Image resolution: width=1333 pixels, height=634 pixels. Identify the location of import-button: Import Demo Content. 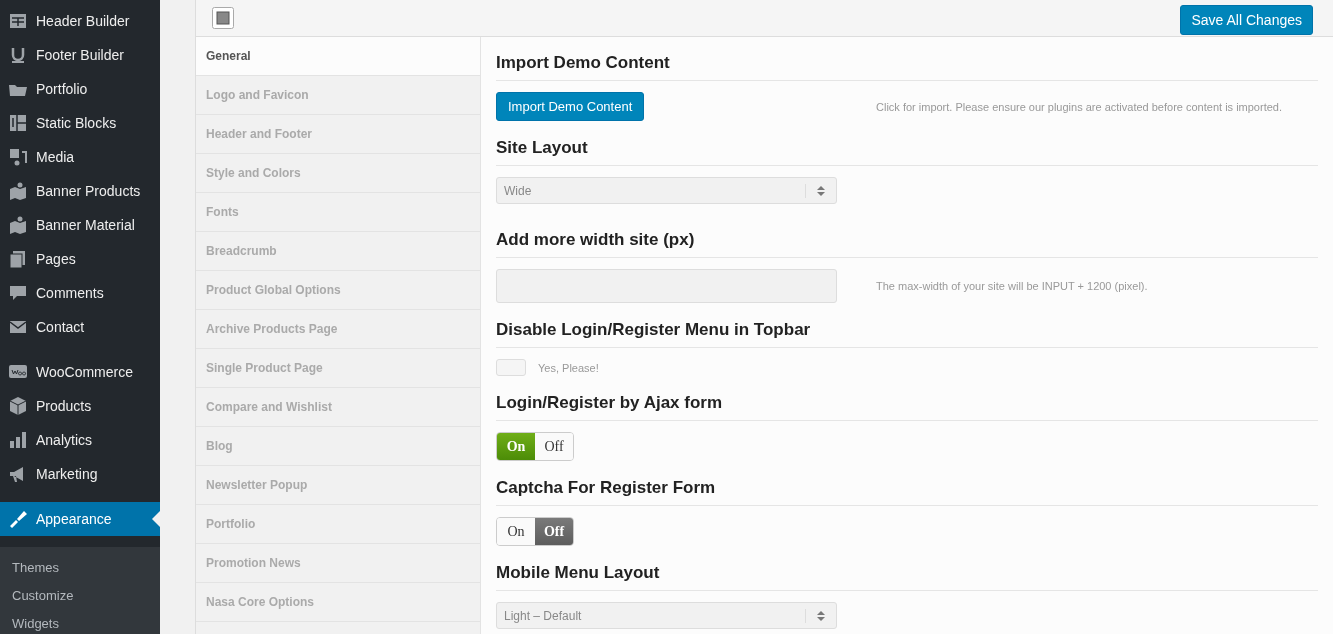
(570, 106).